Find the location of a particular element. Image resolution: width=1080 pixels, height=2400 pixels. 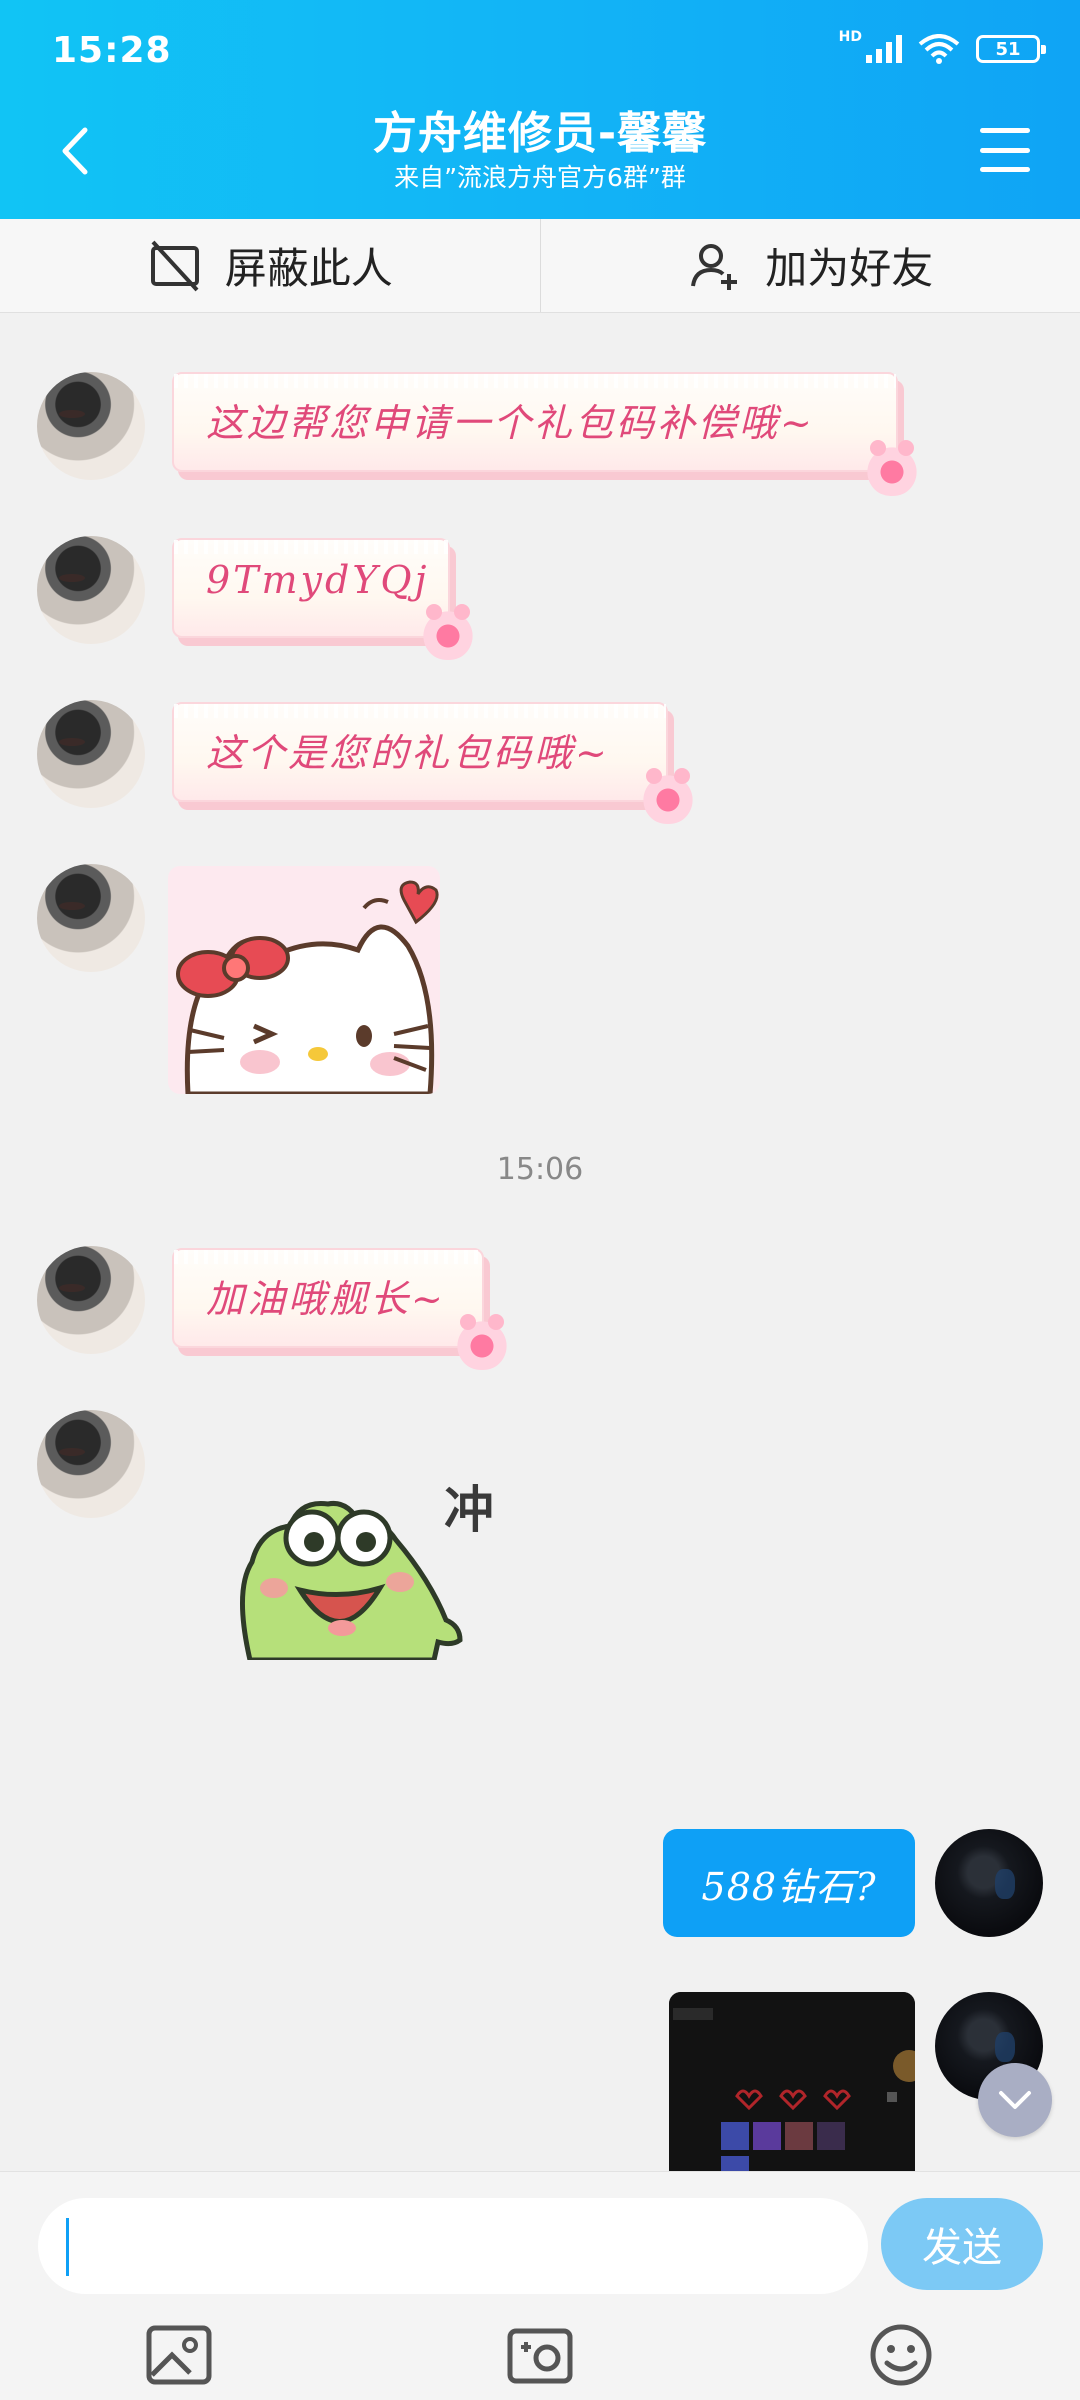

input-area: 发送 is located at coordinates (540, 2285).